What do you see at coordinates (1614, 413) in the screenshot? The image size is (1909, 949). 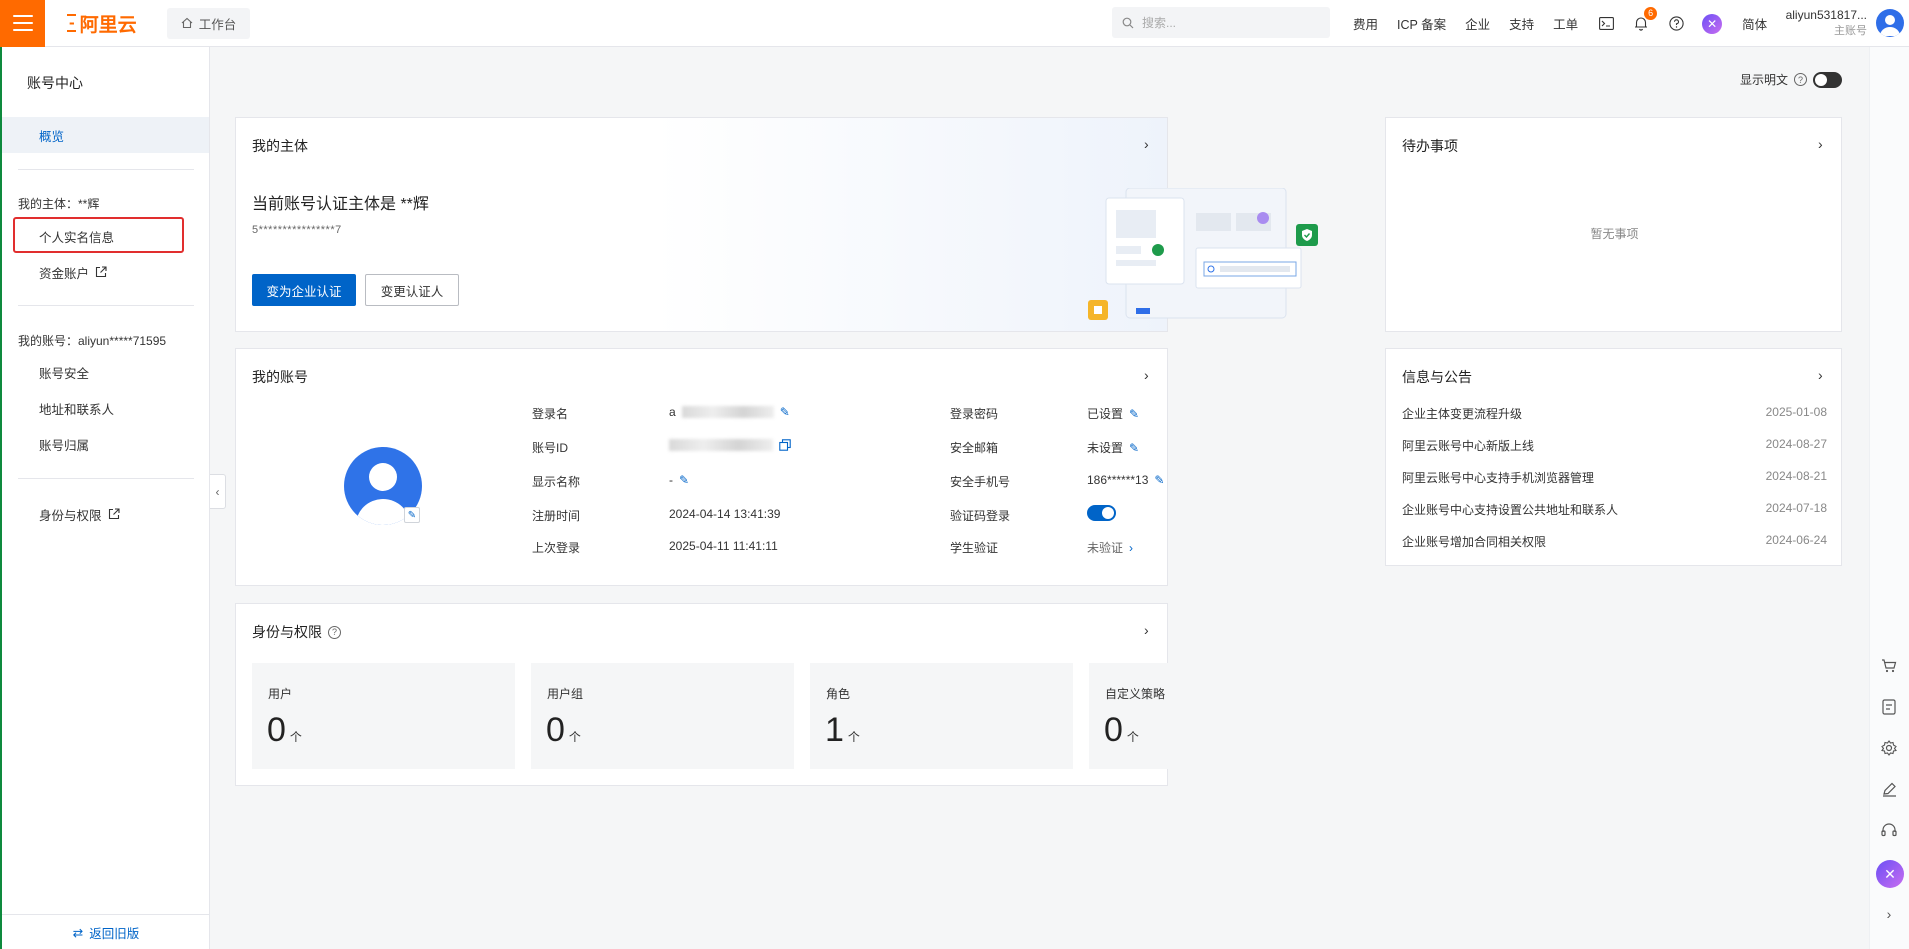 I see `notice-item: 企业主体变更流程升级 2025-01-08` at bounding box center [1614, 413].